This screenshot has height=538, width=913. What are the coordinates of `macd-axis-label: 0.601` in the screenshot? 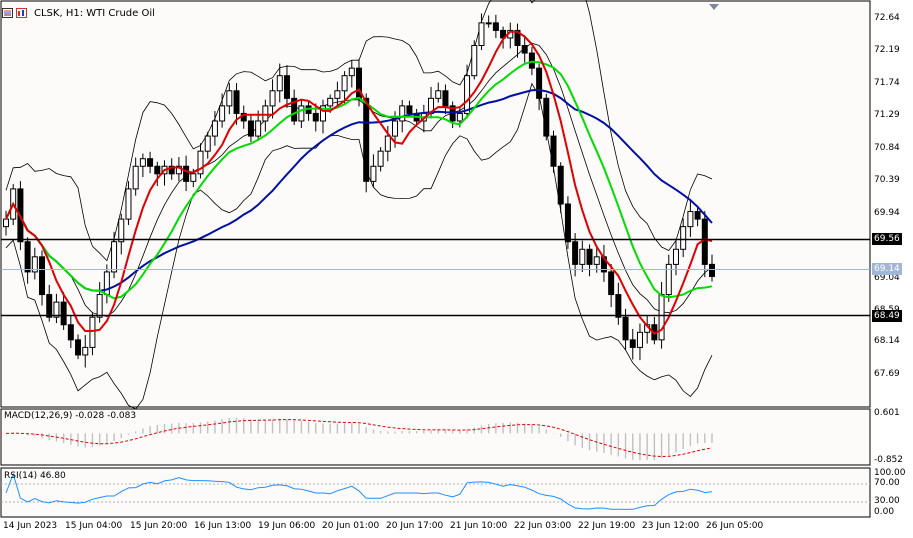 It's located at (887, 413).